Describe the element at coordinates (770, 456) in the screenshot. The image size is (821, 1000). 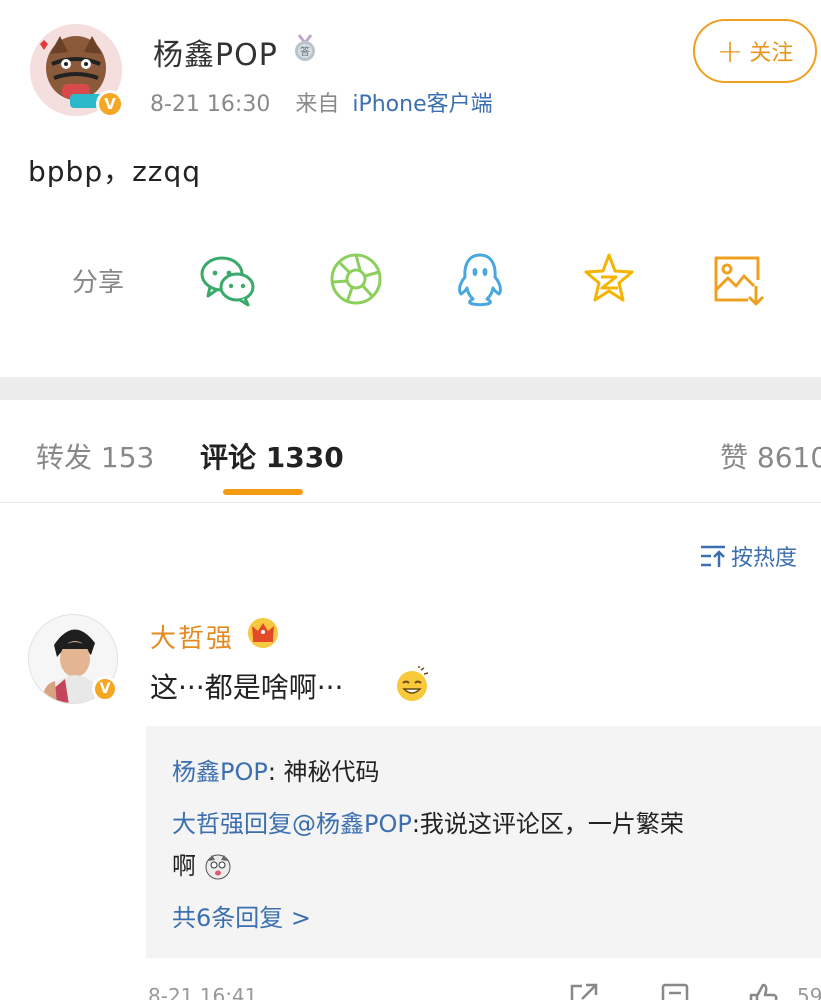
I see `tab-likes: 赞 8610` at that location.